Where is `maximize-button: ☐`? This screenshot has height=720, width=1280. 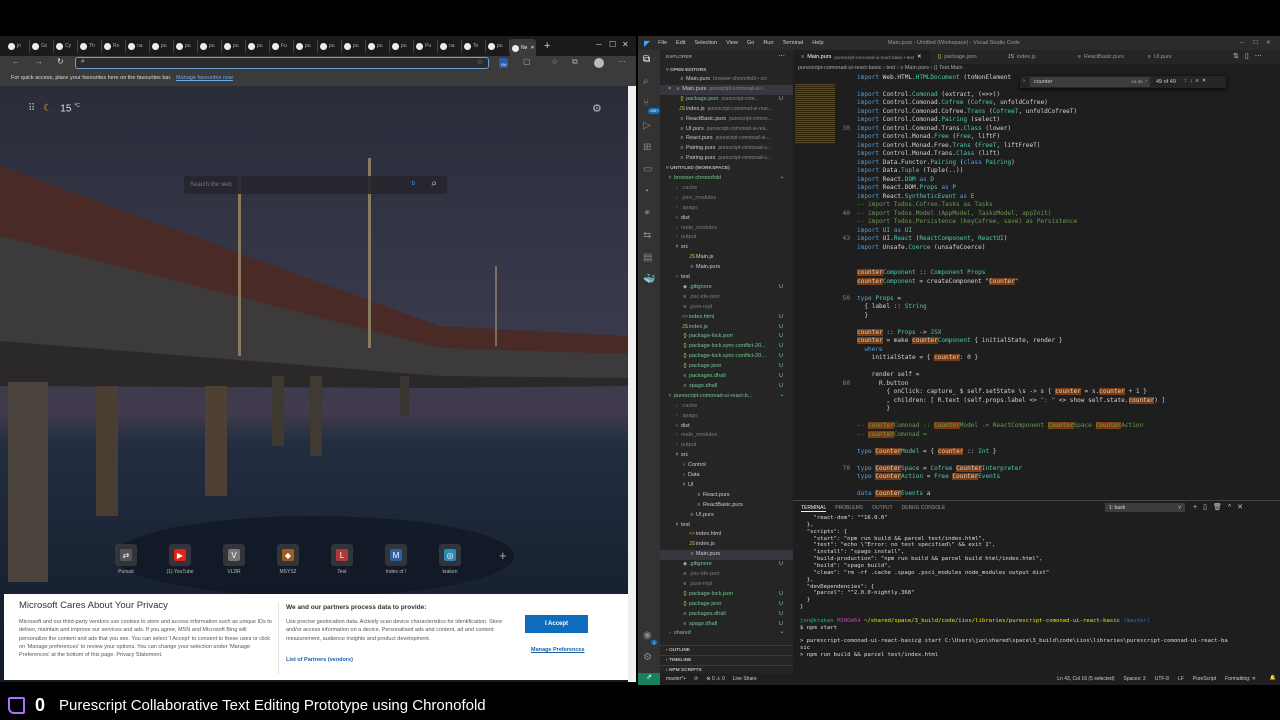 maximize-button: ☐ is located at coordinates (612, 44).